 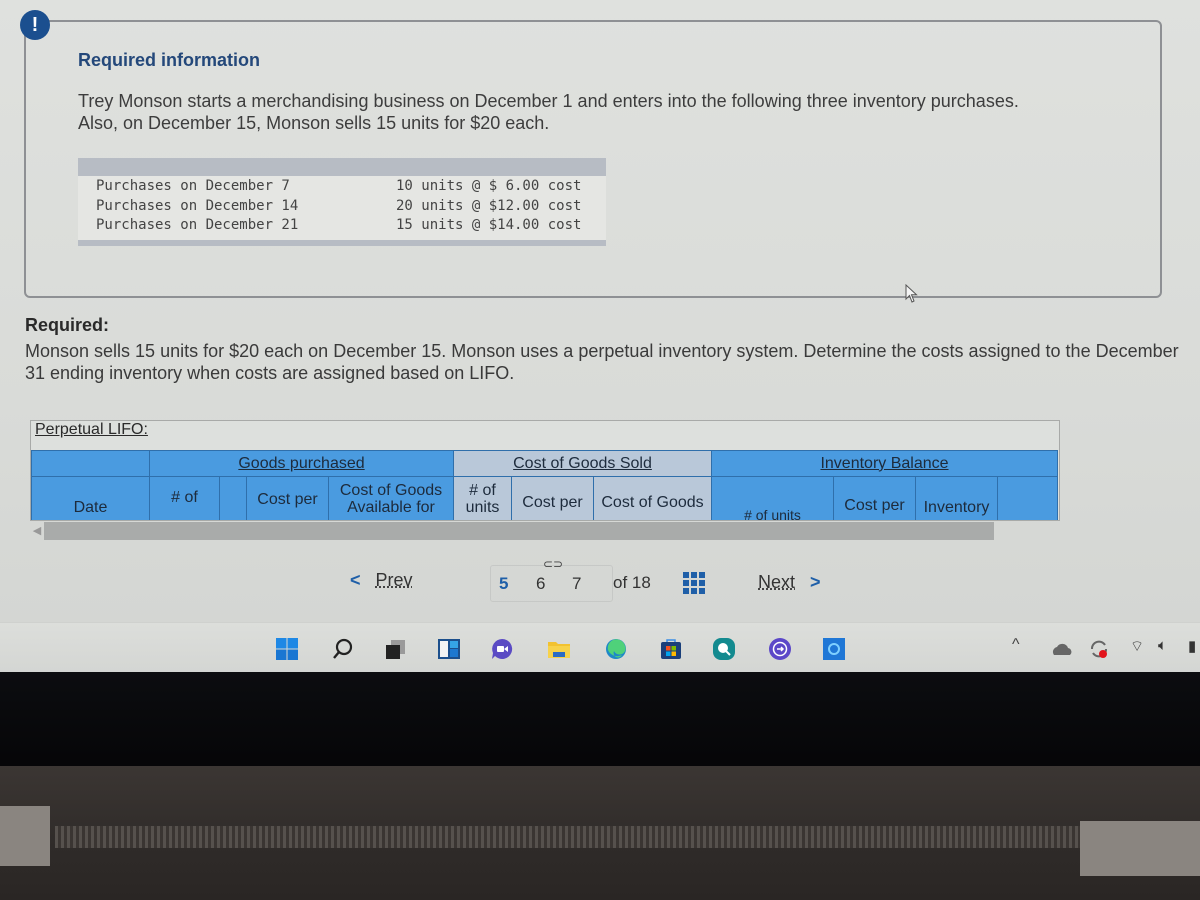 What do you see at coordinates (582, 463) in the screenshot?
I see `cost-of-goods-sold-header: Cost of Goods Sold` at bounding box center [582, 463].